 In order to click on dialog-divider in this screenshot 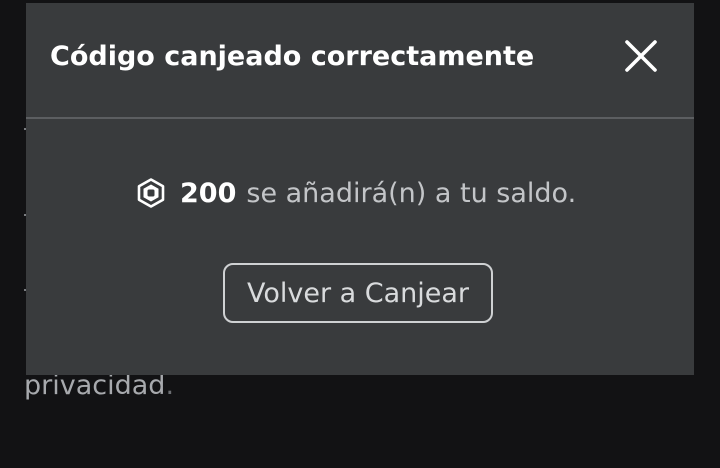, I will do `click(360, 118)`.